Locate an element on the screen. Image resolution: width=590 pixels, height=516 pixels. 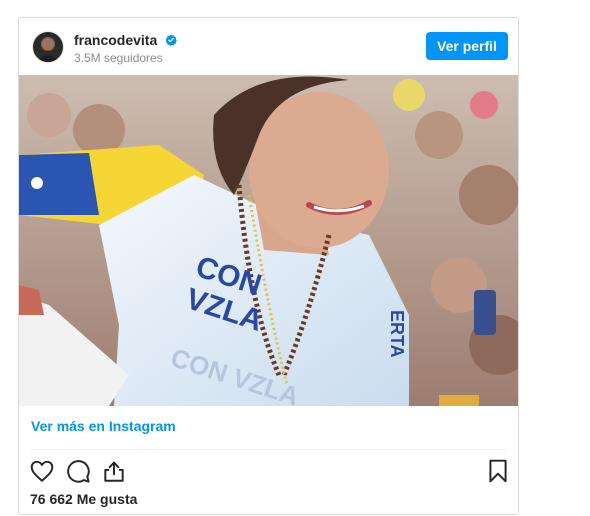
heart-icon is located at coordinates (42, 471).